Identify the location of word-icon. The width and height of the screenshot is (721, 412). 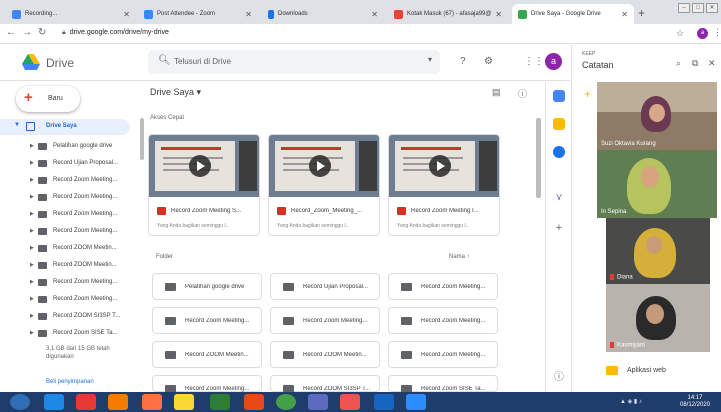
(384, 402).